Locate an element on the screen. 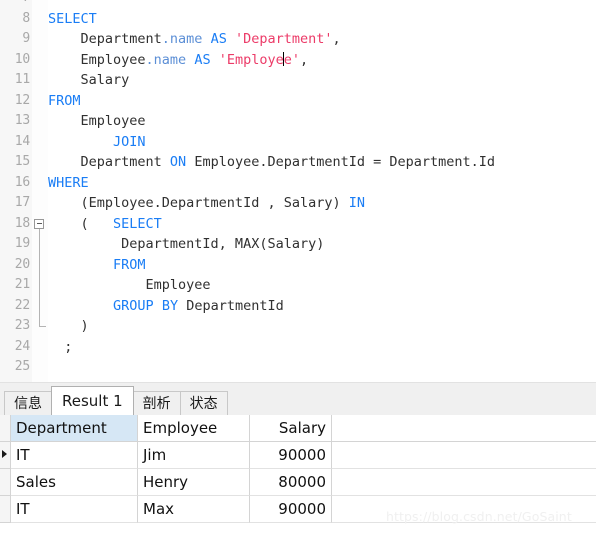  result-tab-label: 状态 is located at coordinates (203, 404).